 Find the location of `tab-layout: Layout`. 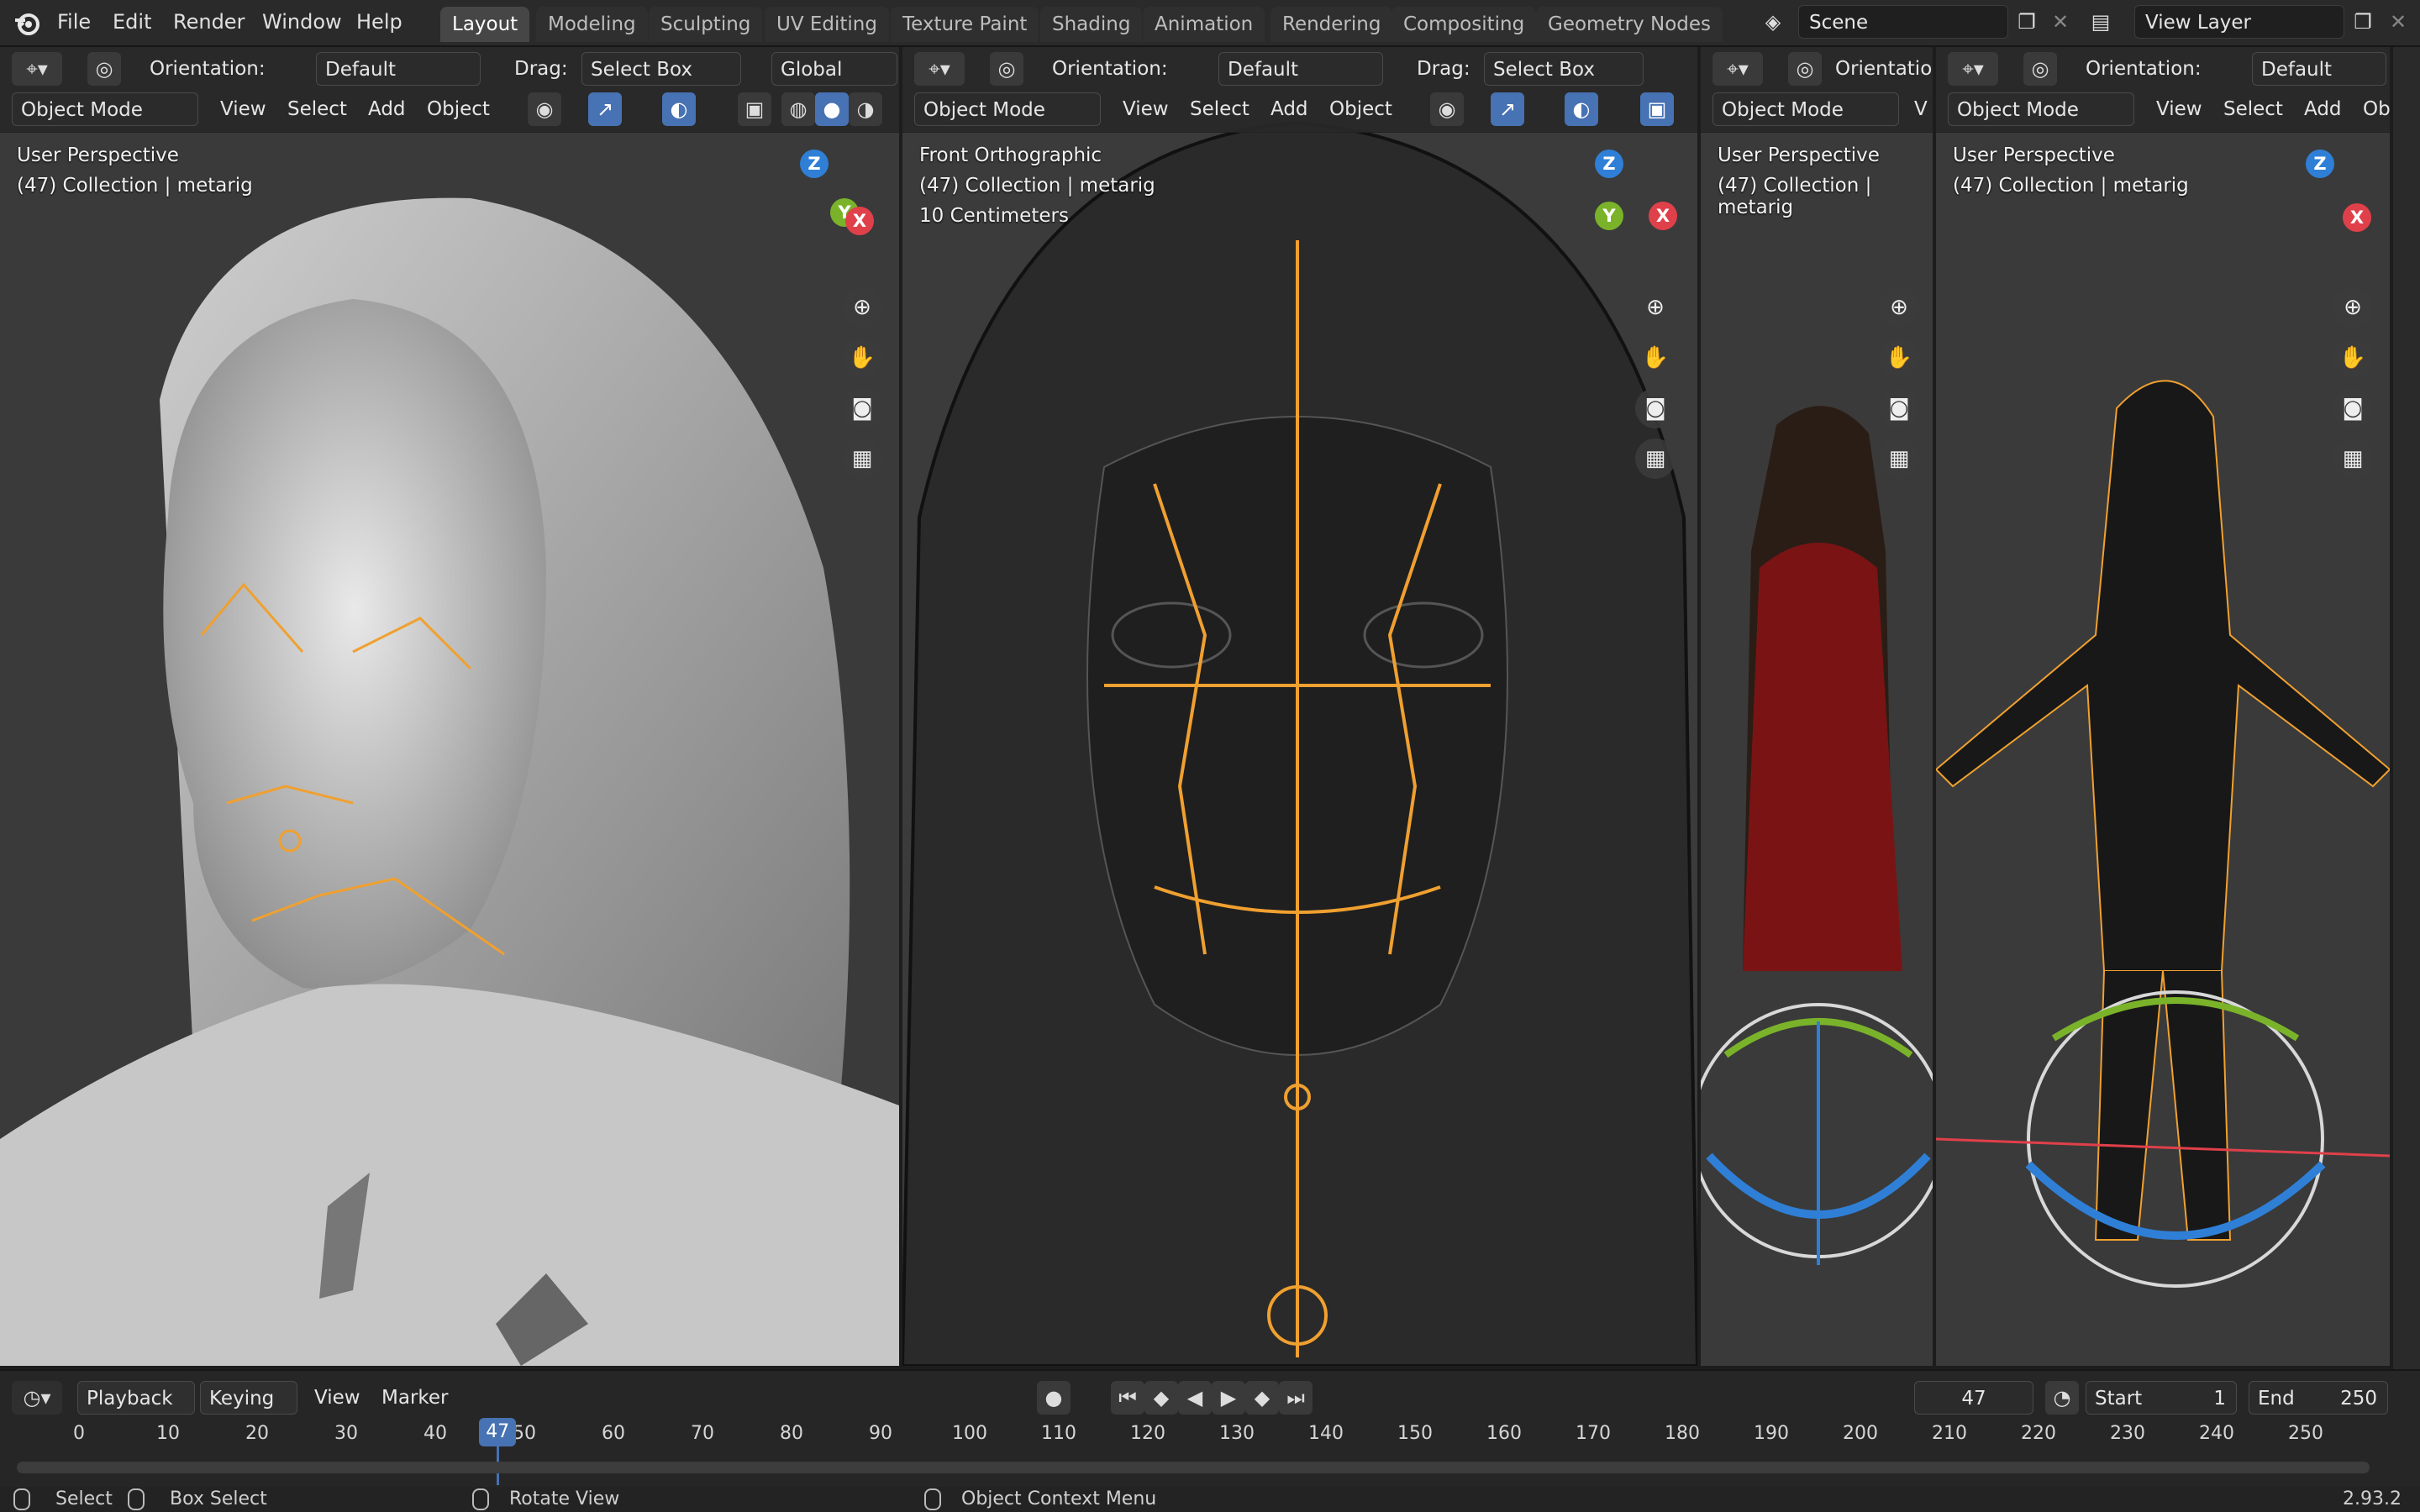

tab-layout: Layout is located at coordinates (485, 24).